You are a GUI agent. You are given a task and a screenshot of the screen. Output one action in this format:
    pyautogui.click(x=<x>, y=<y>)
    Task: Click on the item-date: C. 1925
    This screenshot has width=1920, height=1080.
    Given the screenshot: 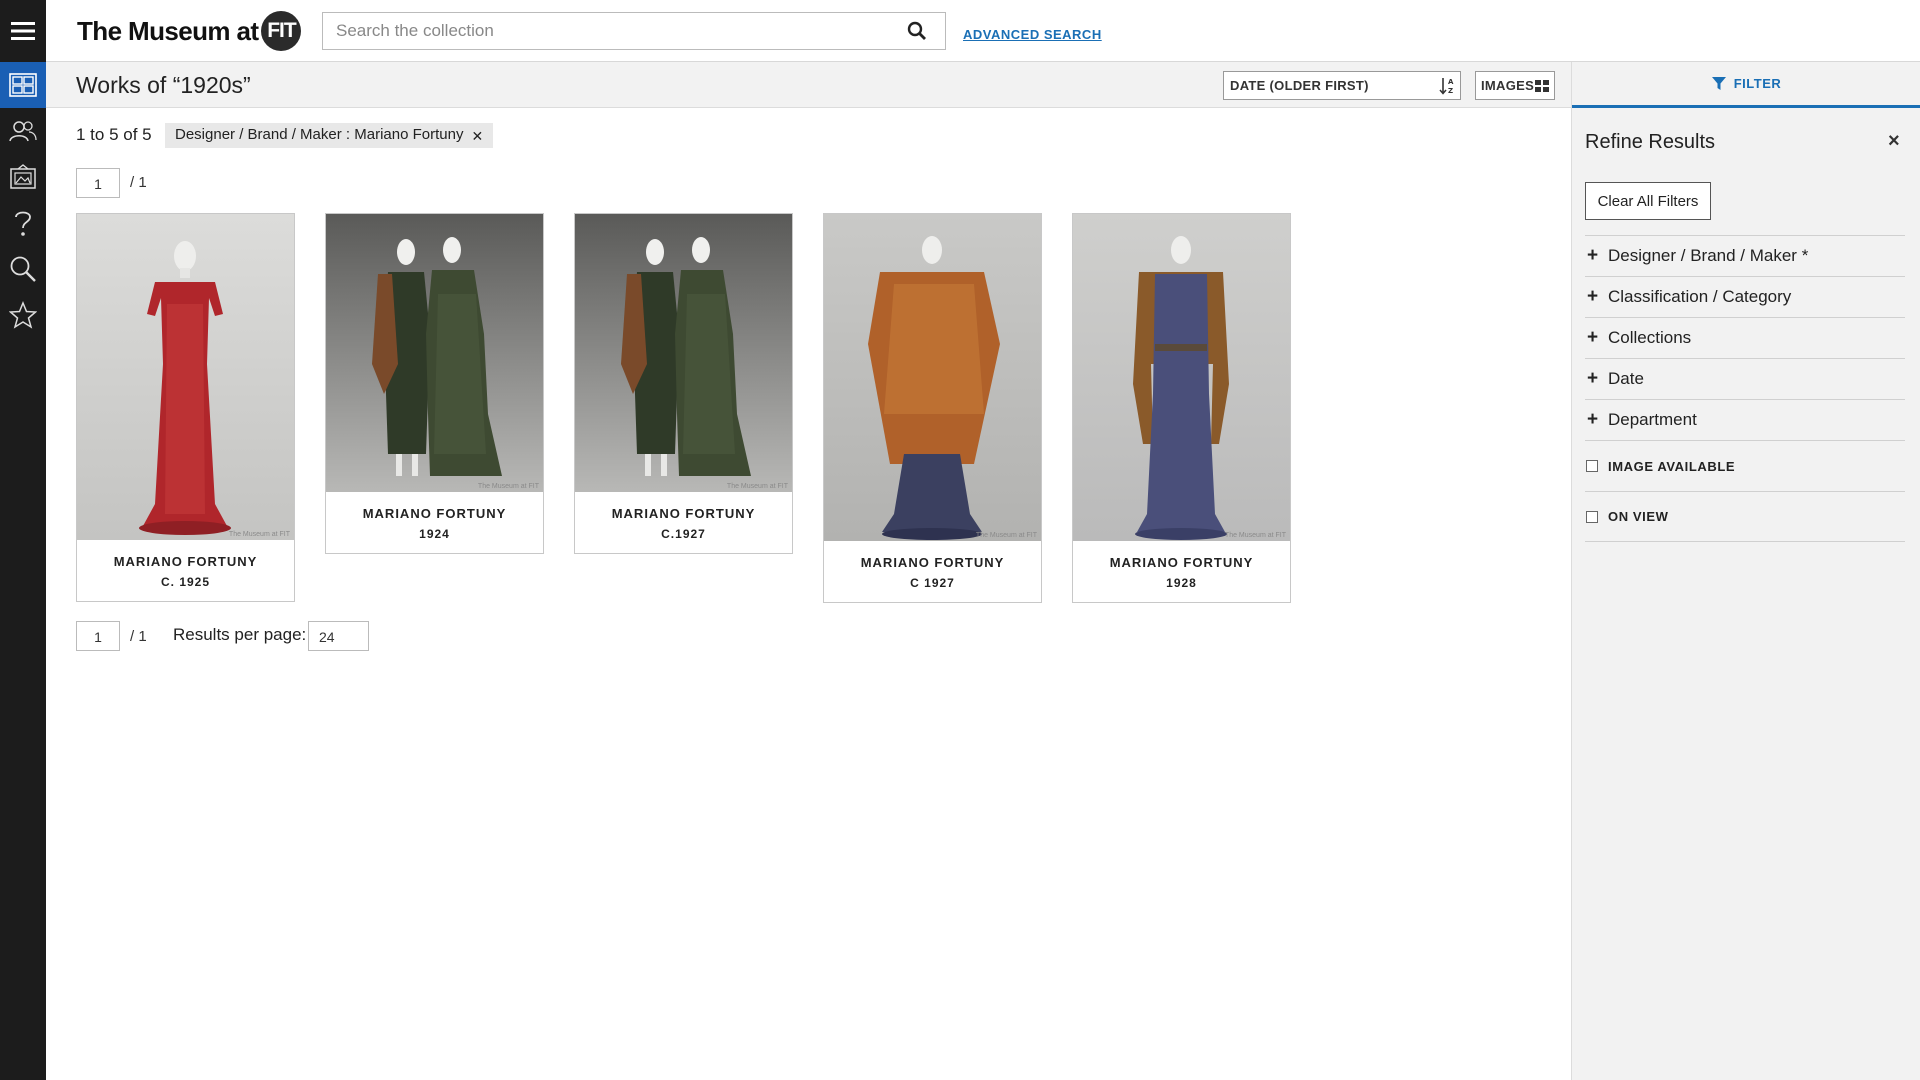 What is the action you would take?
    pyautogui.click(x=185, y=582)
    